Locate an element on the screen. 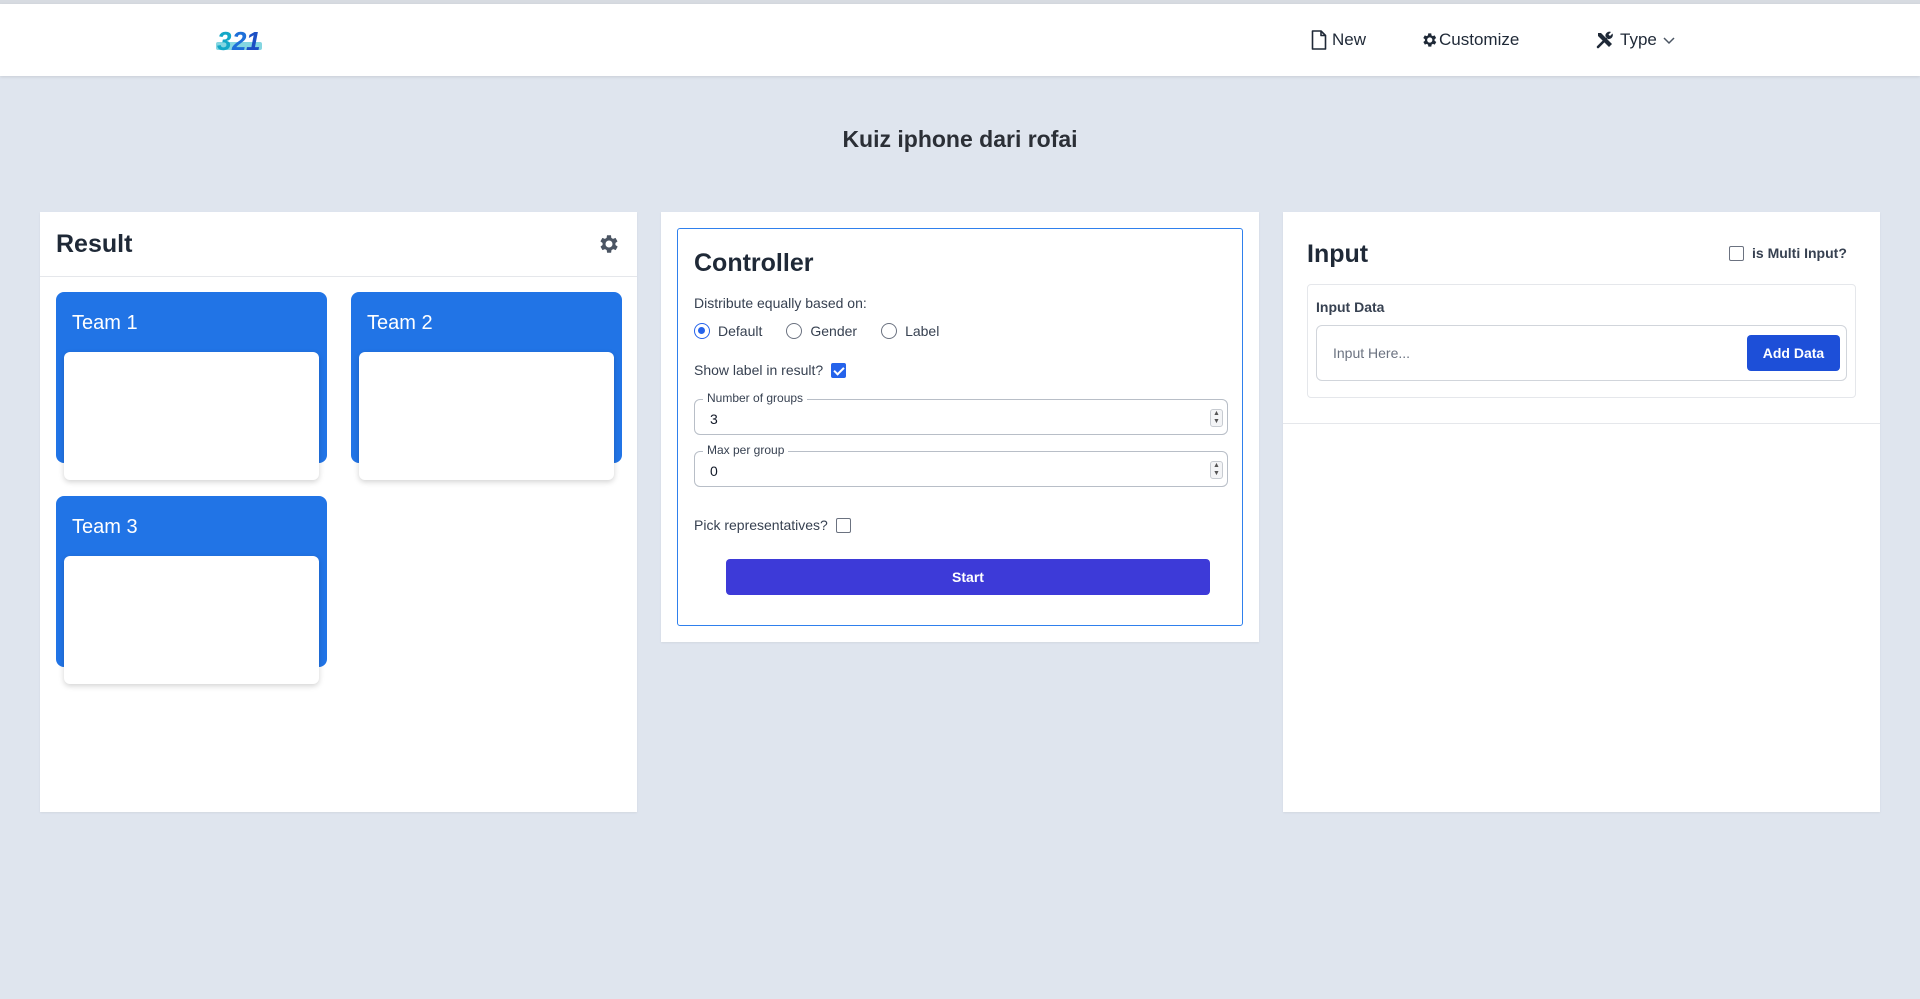 The width and height of the screenshot is (1920, 999). nav-type-dropdown: Type is located at coordinates (1635, 40).